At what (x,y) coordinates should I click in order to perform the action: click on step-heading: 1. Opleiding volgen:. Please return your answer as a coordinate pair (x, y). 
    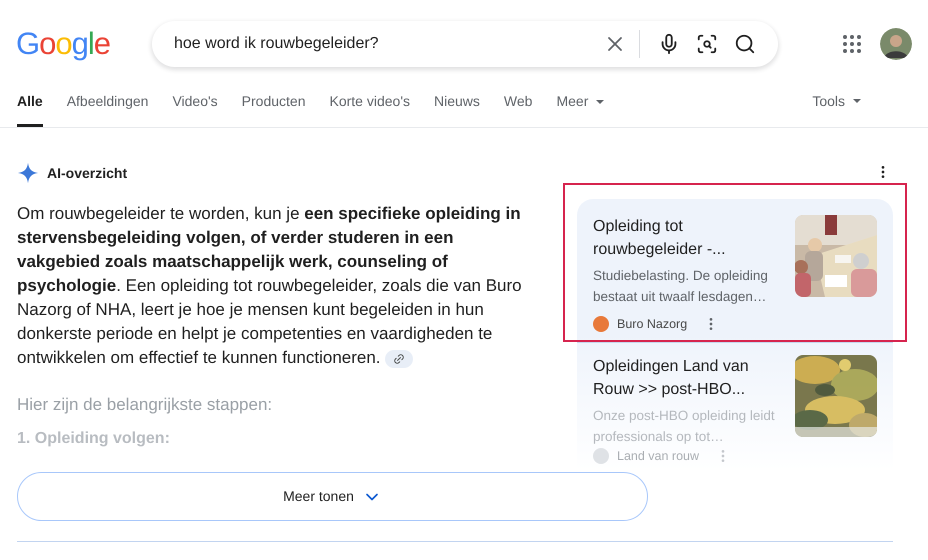
    Looking at the image, I should click on (94, 439).